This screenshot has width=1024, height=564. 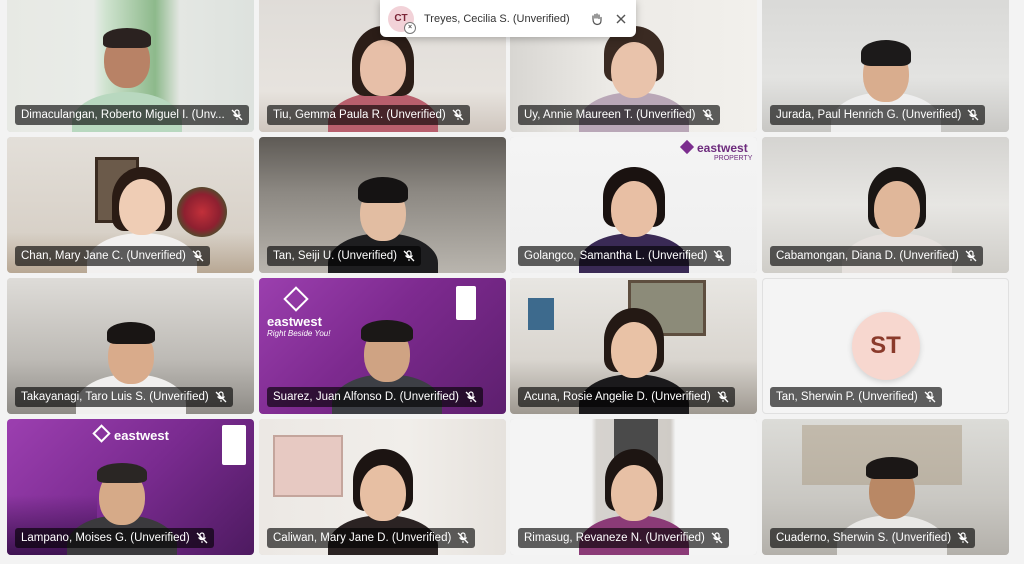 I want to click on participant-name-label: Caliwan, Mary Jane D. (Unverified), so click(x=371, y=538).